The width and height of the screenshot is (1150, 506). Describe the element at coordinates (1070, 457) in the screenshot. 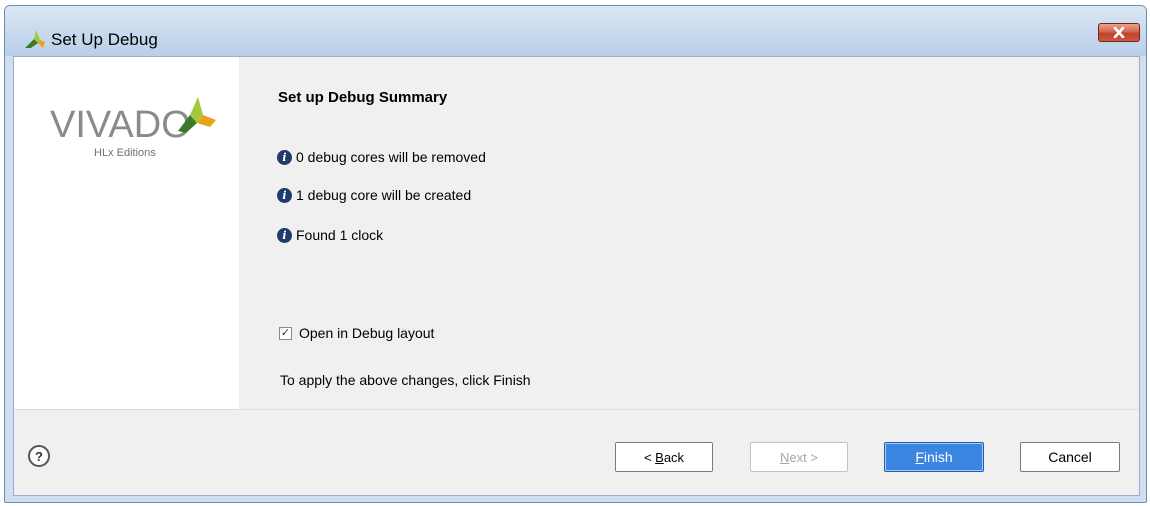

I see `cancel-button: Cancel` at that location.